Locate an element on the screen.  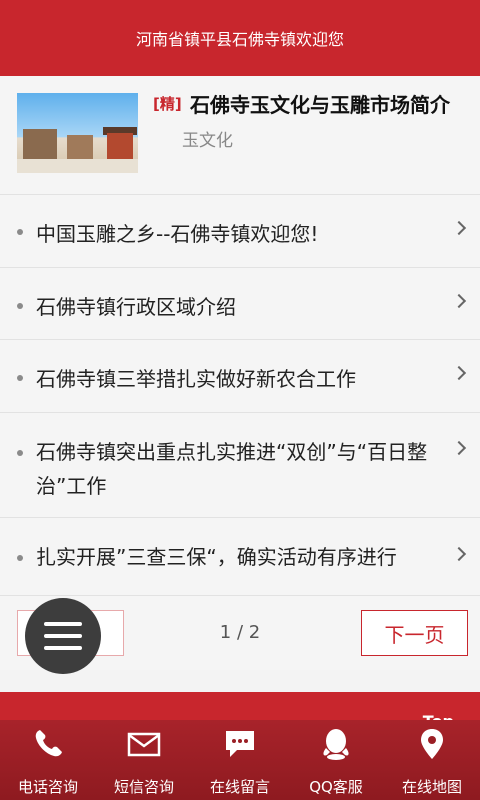
nav-qq: QQ客服 is located at coordinates (336, 760).